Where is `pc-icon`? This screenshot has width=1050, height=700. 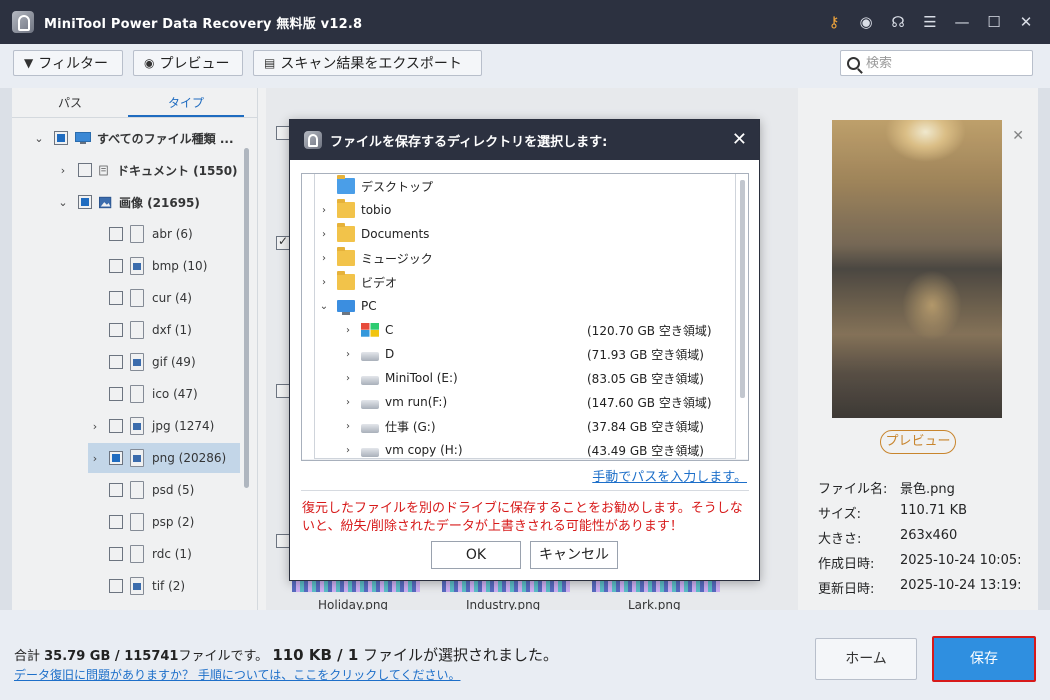
pc-icon is located at coordinates (346, 307).